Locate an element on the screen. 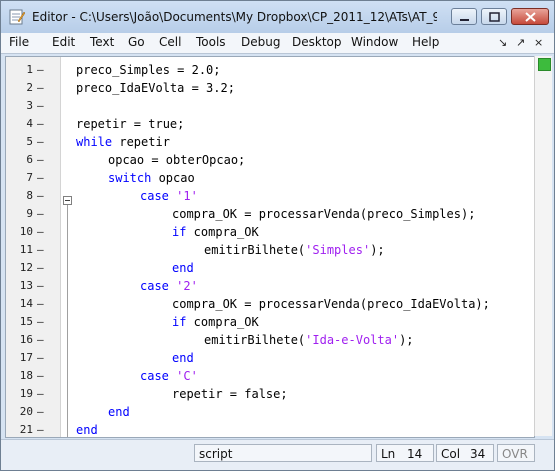 The image size is (555, 471). code-line: 18 — case 'C' is located at coordinates (270, 376).